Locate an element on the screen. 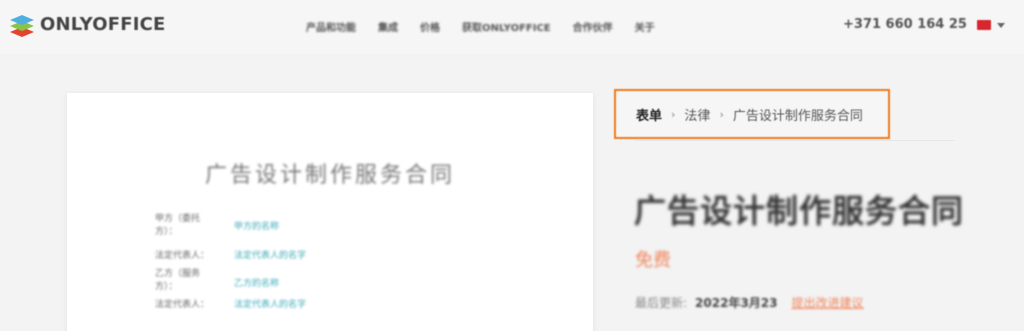  last-updated-date: 2022年3月23 is located at coordinates (736, 303).